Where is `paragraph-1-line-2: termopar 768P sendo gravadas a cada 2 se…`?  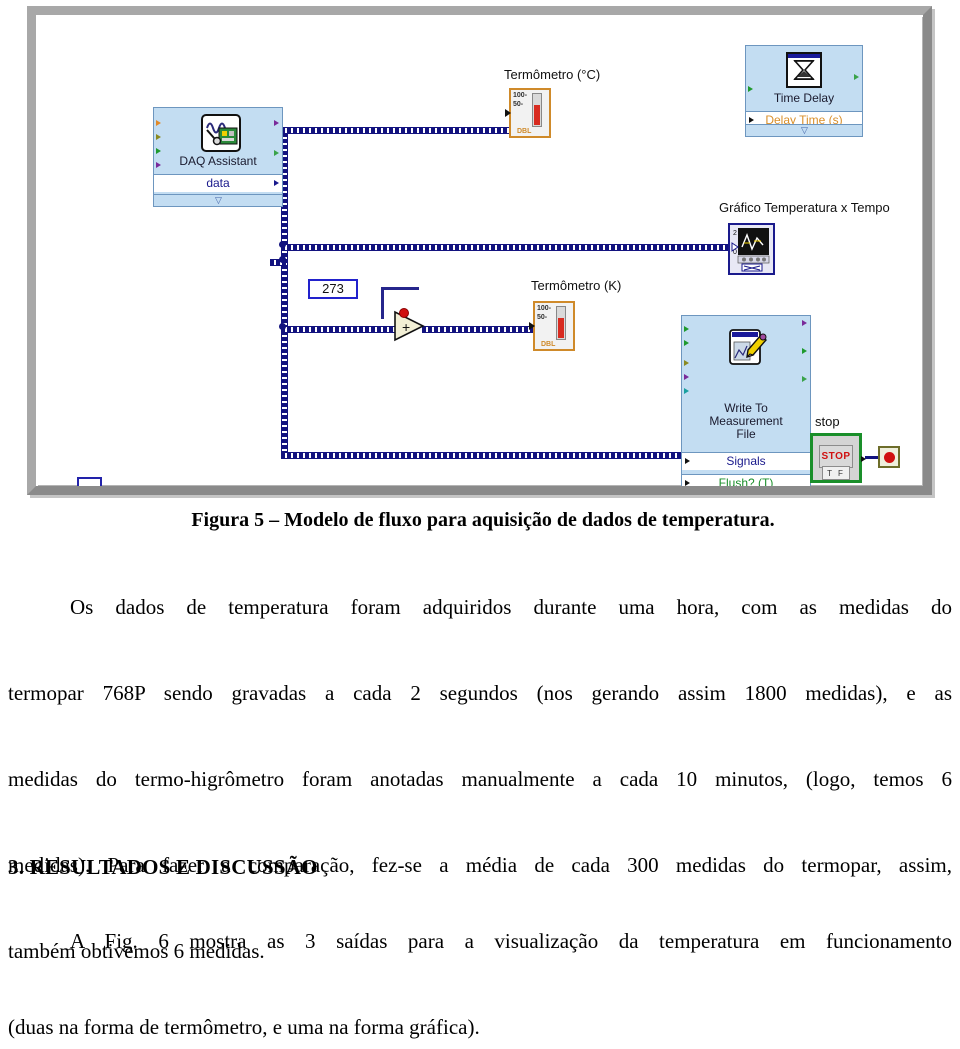
paragraph-1-line-2: termopar 768P sendo gravadas a cada 2 se… is located at coordinates (480, 693).